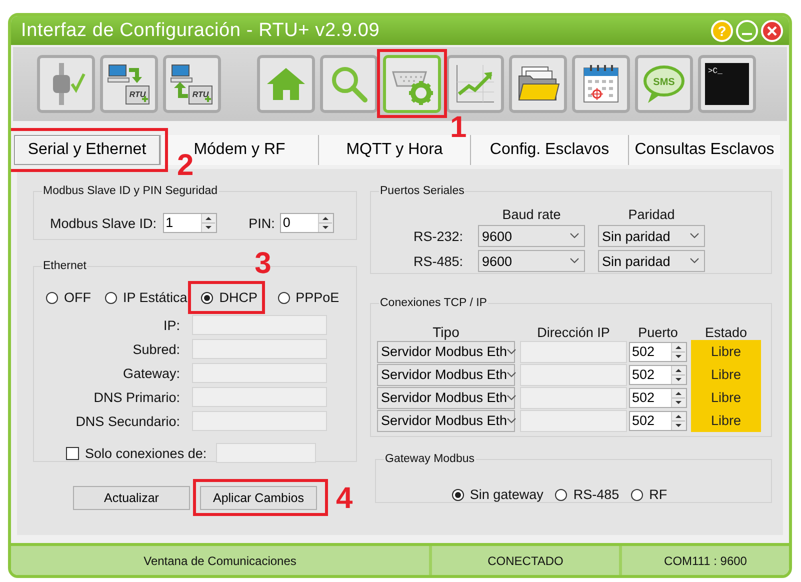 This screenshot has width=801, height=582. Describe the element at coordinates (156, 349) in the screenshot. I see `field-label: Subred:` at that location.